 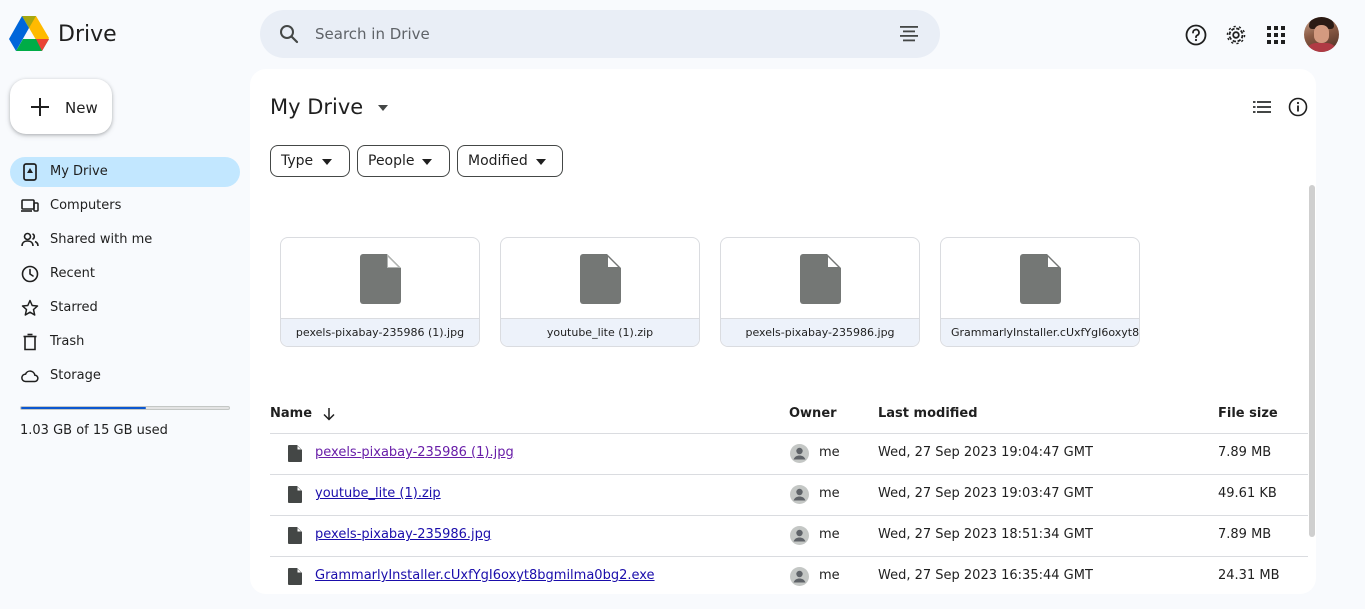 What do you see at coordinates (1236, 35) in the screenshot?
I see `settings-icon` at bounding box center [1236, 35].